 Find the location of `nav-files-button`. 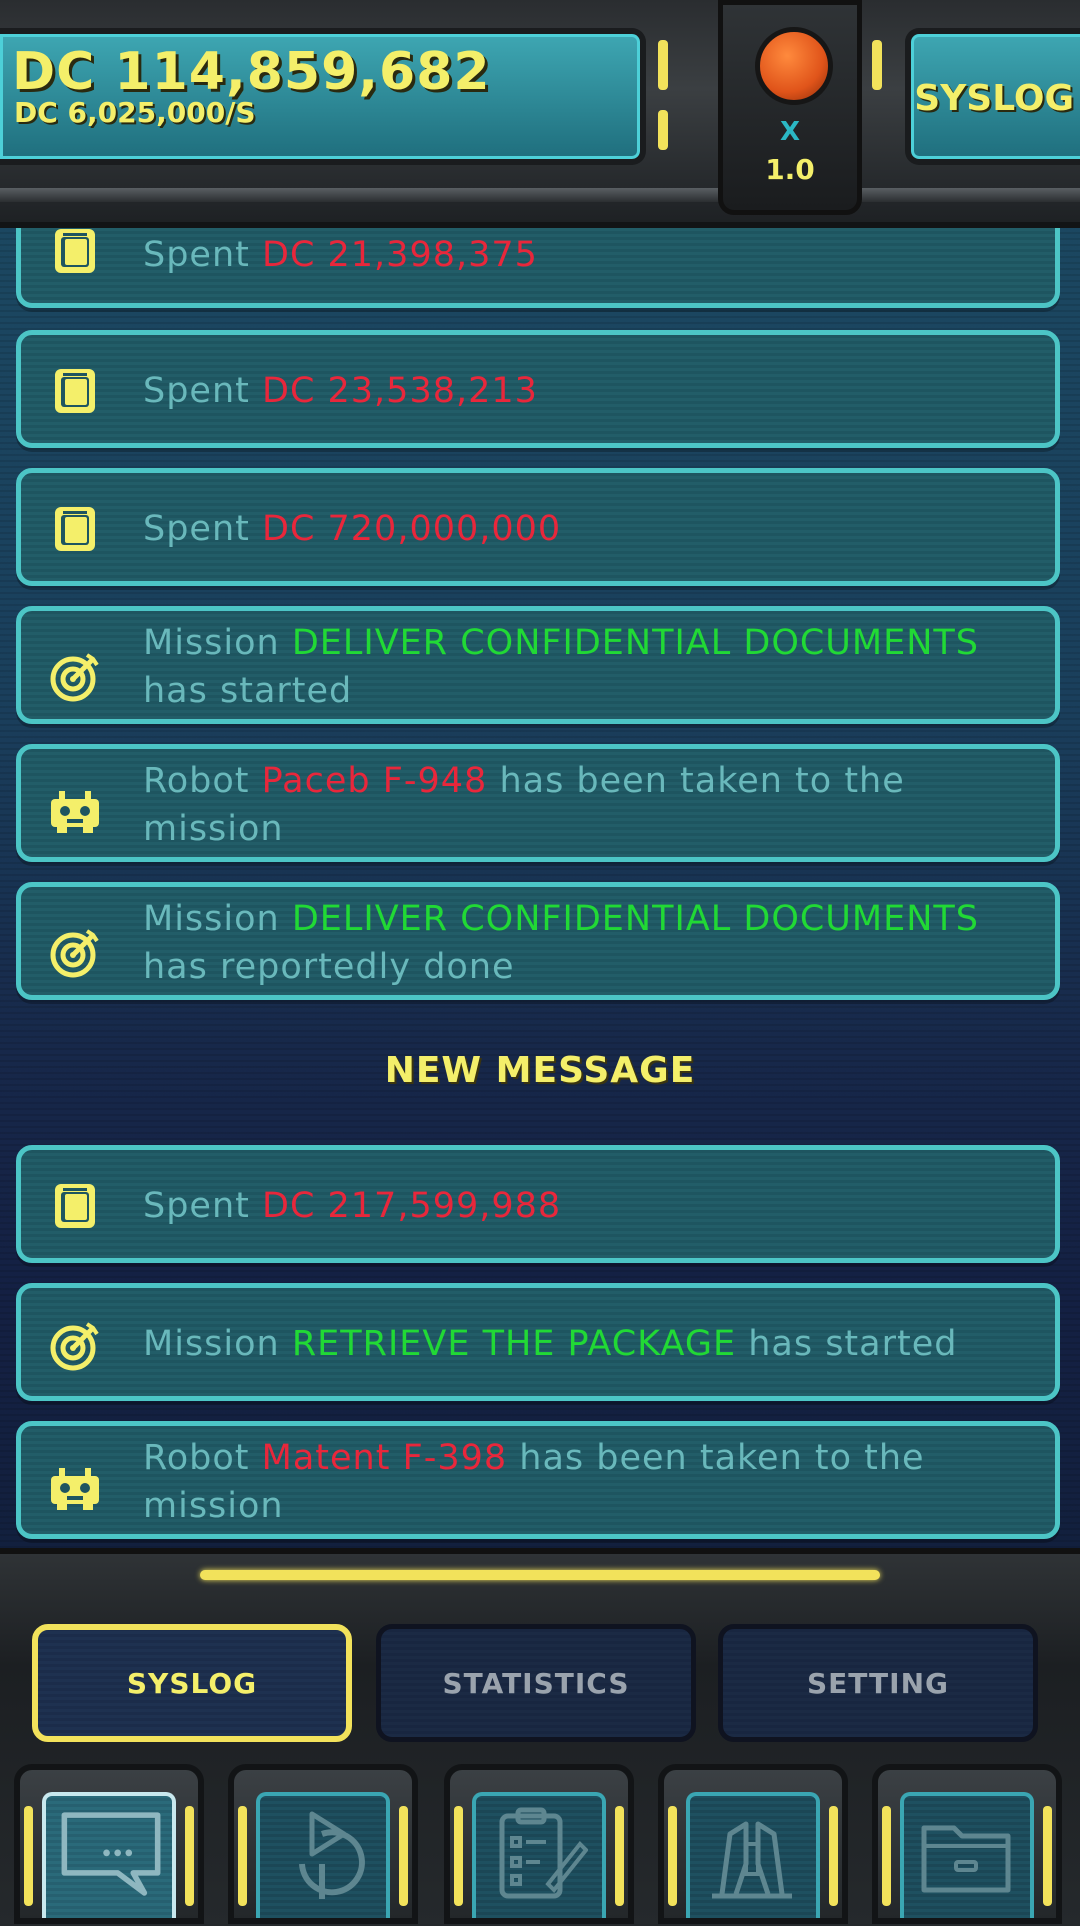

nav-files-button is located at coordinates (967, 1844).